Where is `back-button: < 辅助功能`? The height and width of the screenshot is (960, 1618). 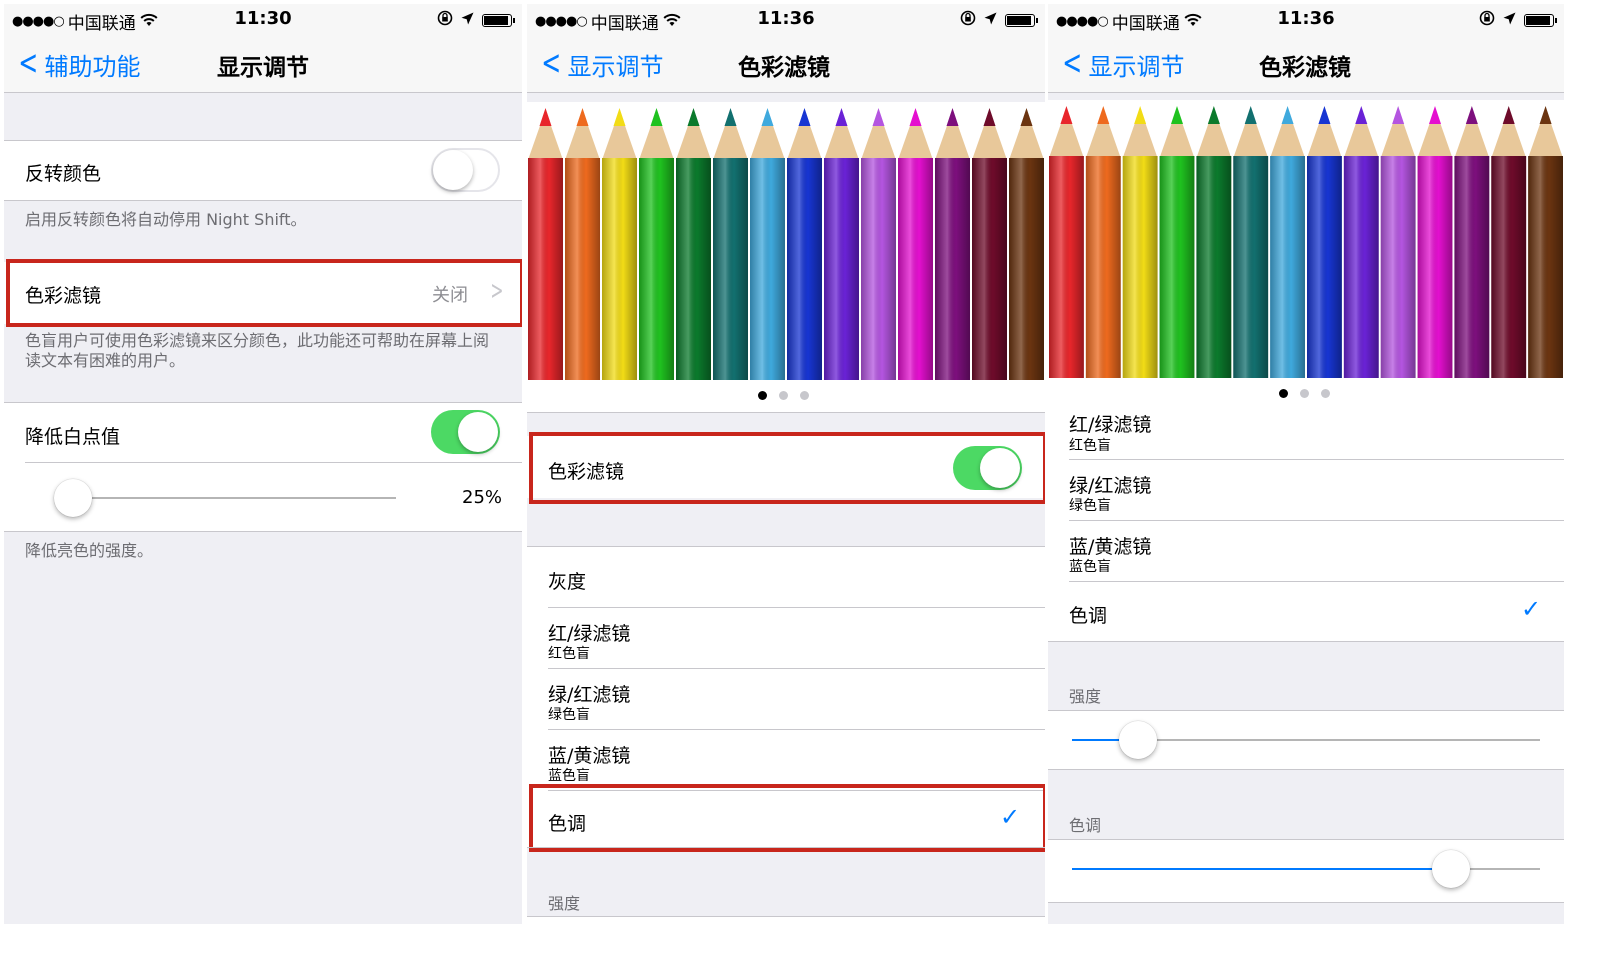 back-button: < 辅助功能 is located at coordinates (77, 62).